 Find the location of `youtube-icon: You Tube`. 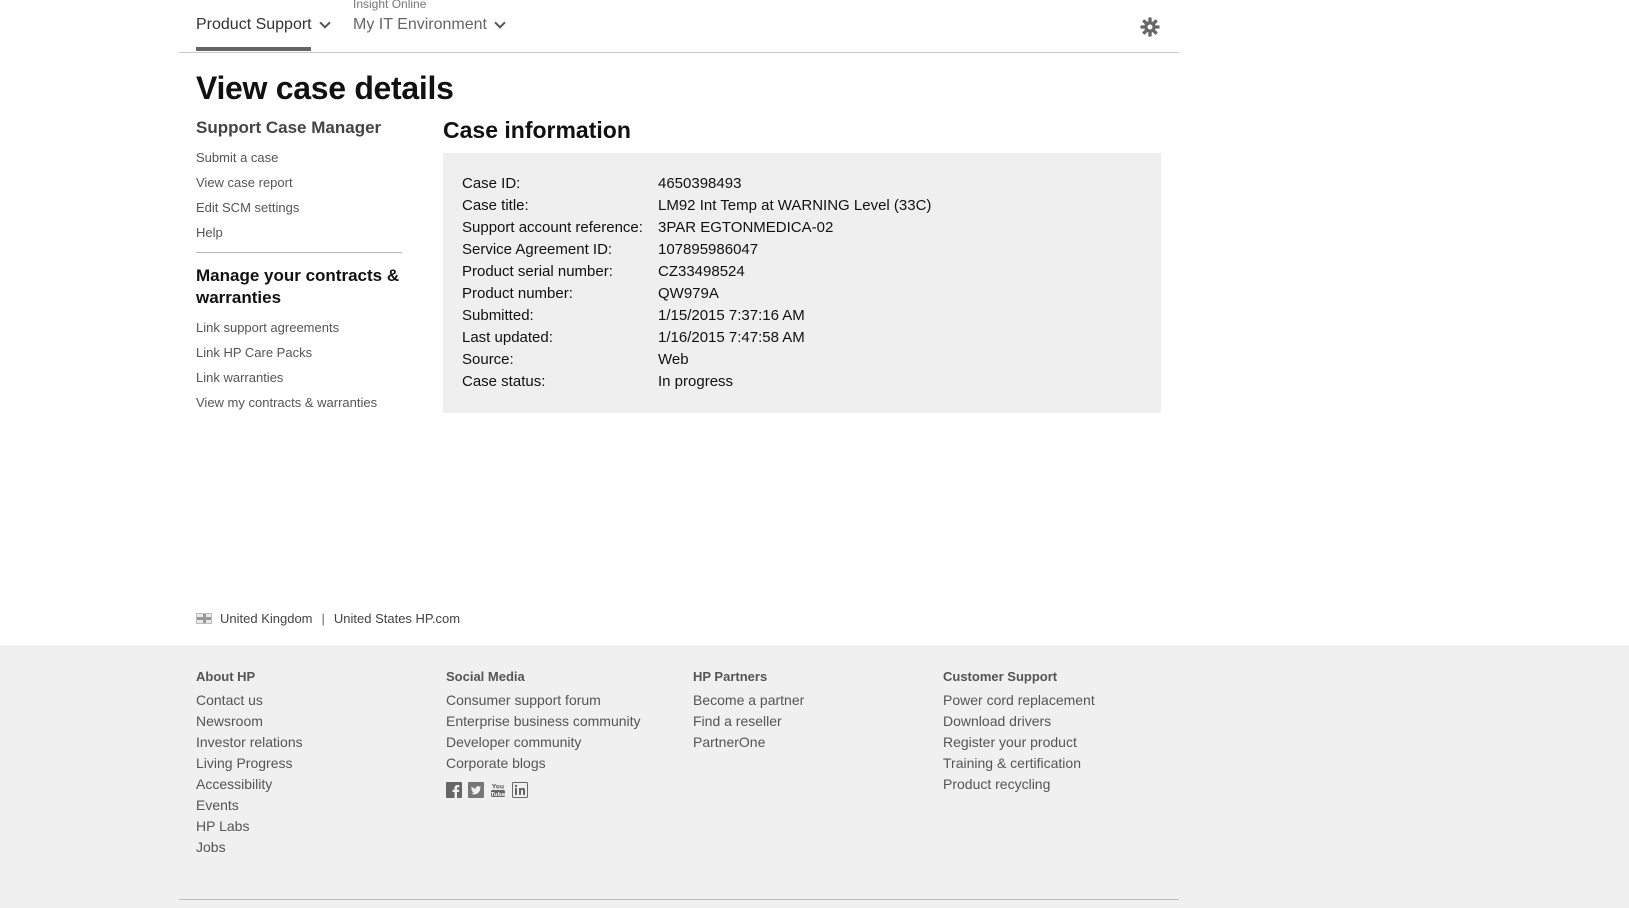

youtube-icon: You Tube is located at coordinates (498, 790).